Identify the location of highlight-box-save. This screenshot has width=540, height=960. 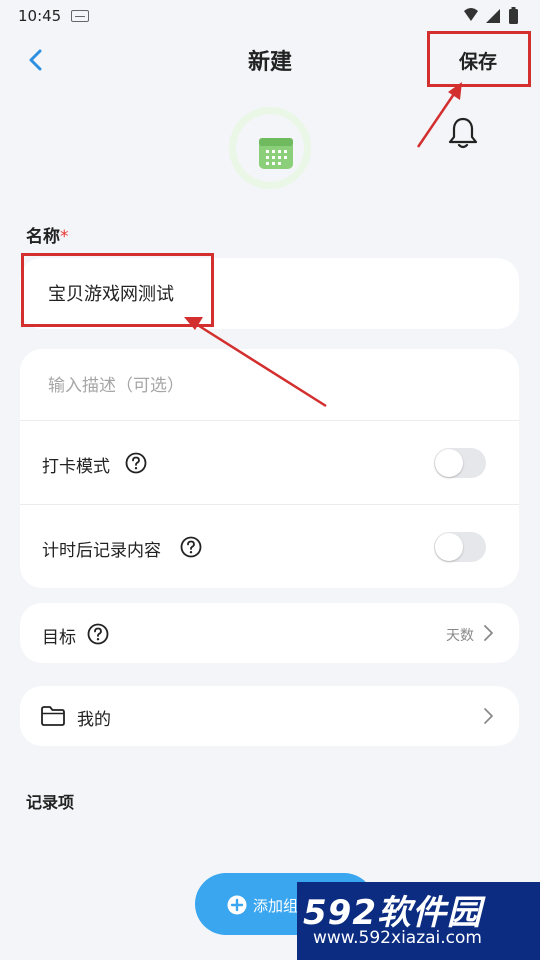
(479, 59).